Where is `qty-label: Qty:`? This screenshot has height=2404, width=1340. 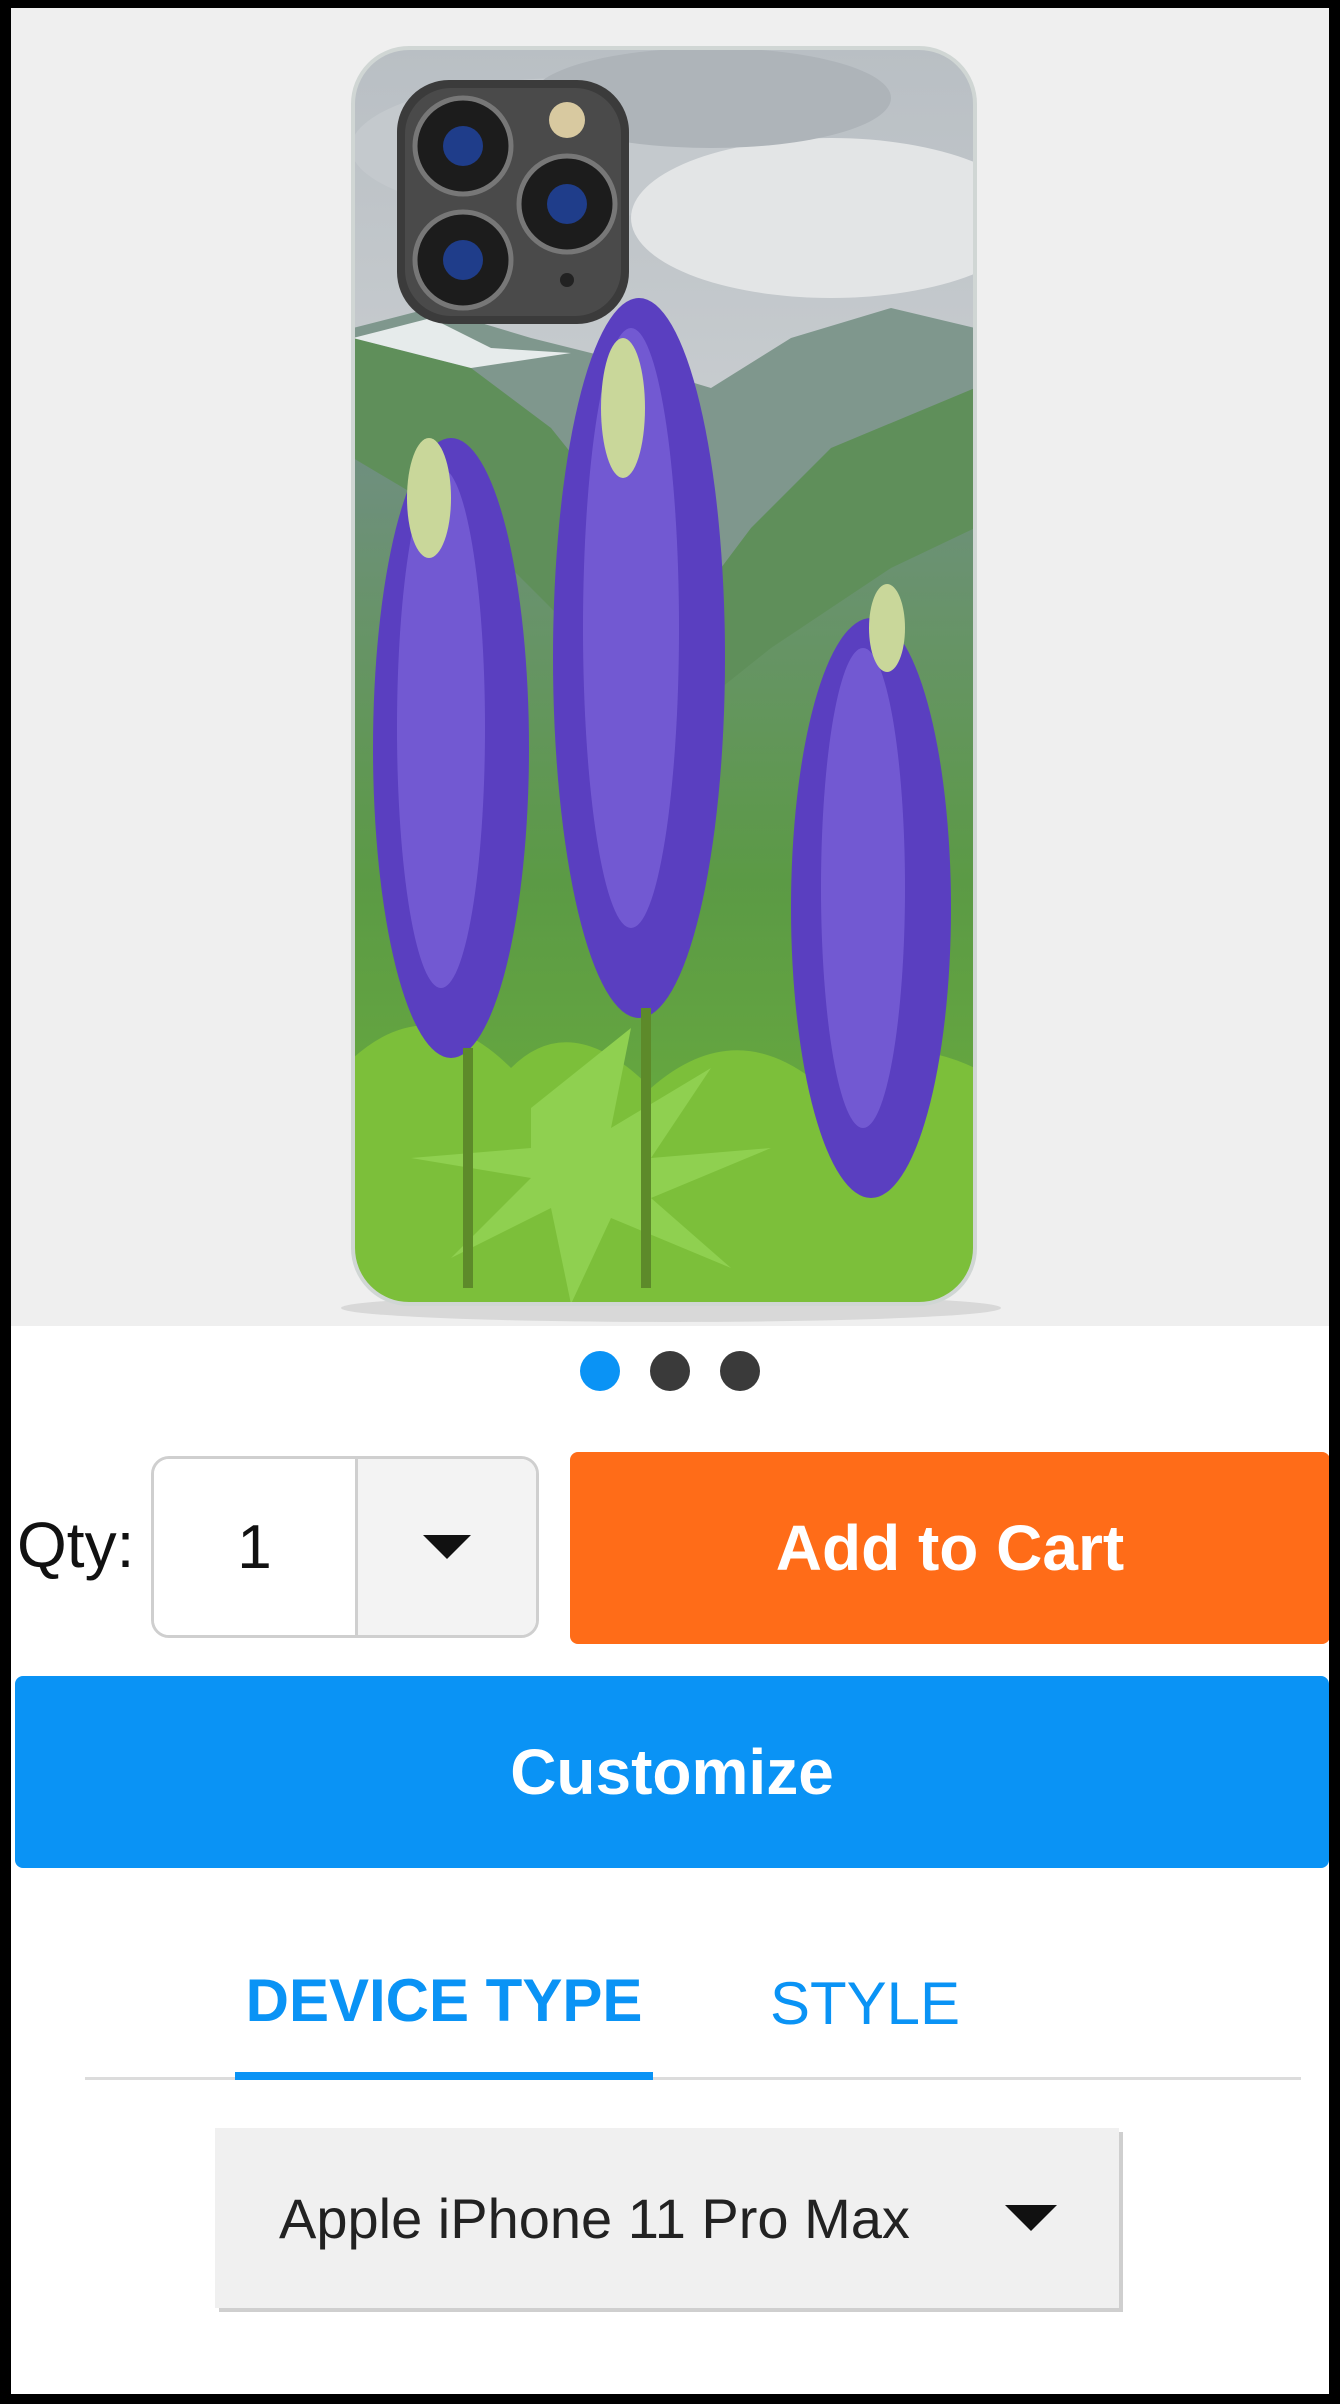 qty-label: Qty: is located at coordinates (76, 1545).